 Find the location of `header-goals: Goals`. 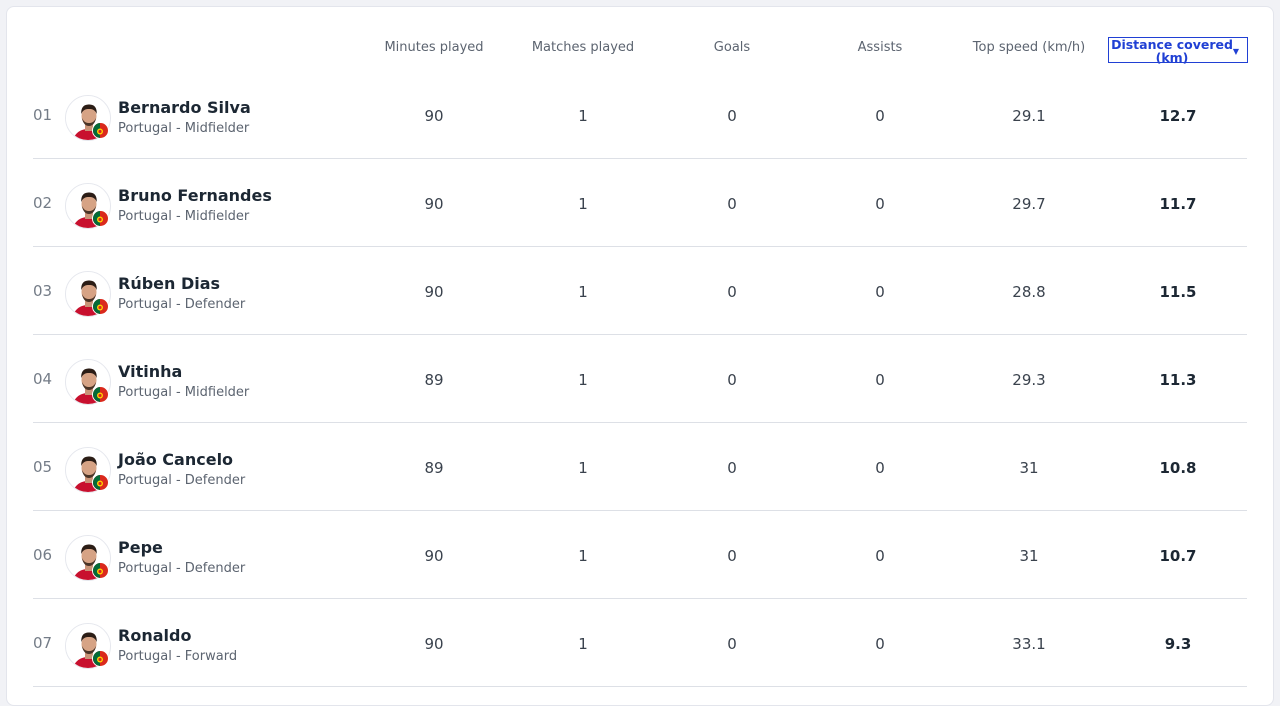

header-goals: Goals is located at coordinates (732, 47).